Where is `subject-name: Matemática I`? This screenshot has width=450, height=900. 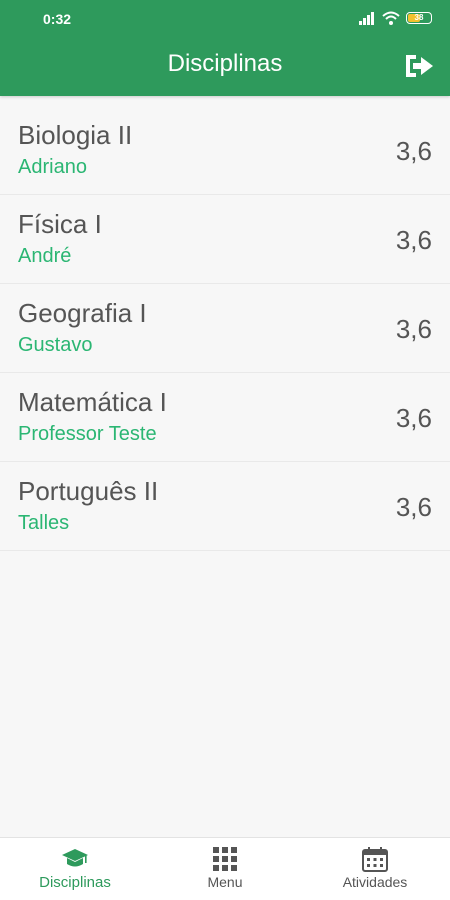
subject-name: Matemática I is located at coordinates (92, 402).